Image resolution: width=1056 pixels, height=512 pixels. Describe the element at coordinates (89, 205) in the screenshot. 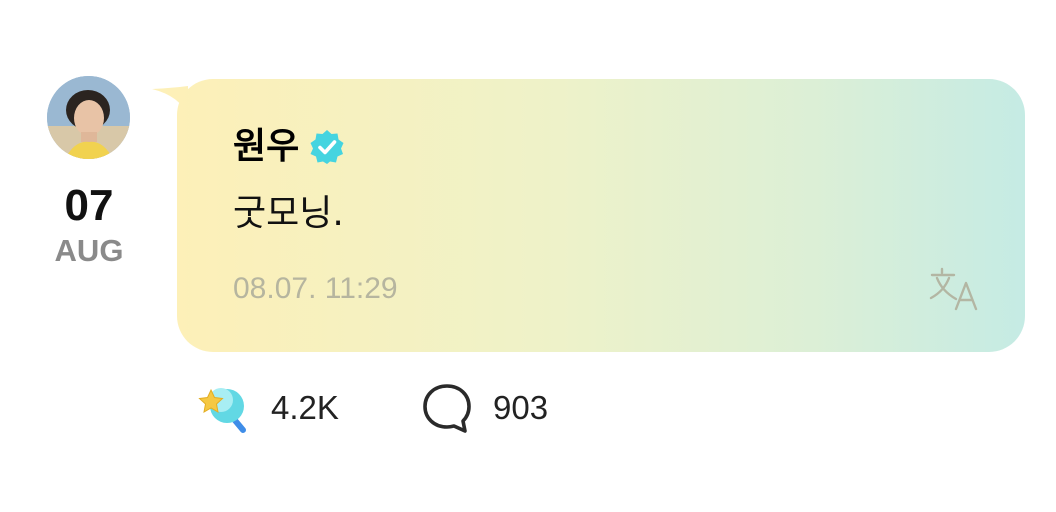

I see `date-day: 07` at that location.